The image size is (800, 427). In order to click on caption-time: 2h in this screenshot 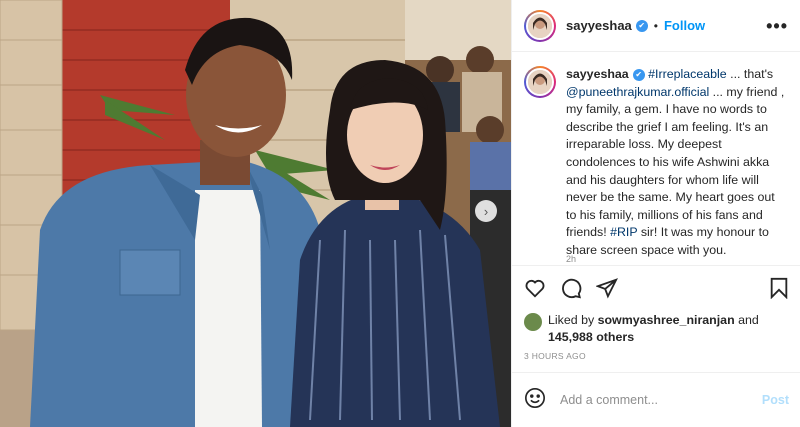, I will do `click(571, 259)`.